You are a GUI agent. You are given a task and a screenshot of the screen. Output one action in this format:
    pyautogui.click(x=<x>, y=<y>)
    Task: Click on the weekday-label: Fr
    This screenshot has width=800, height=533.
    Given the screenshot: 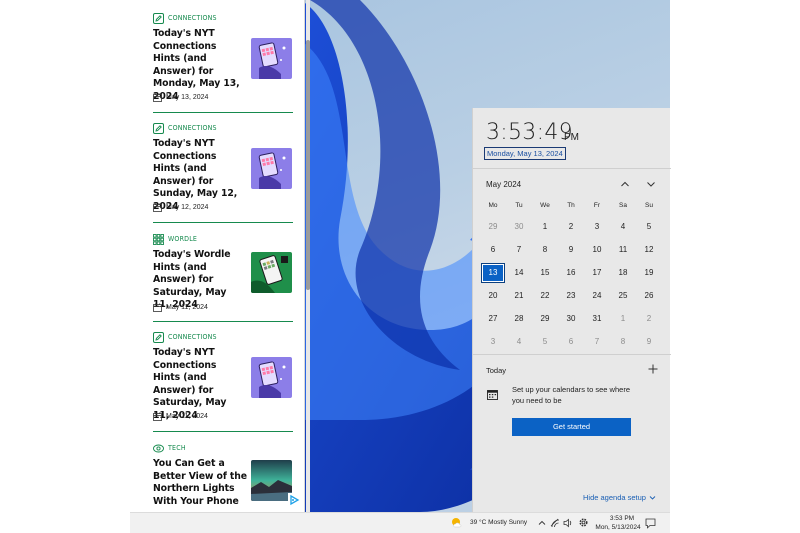 What is the action you would take?
    pyautogui.click(x=597, y=205)
    